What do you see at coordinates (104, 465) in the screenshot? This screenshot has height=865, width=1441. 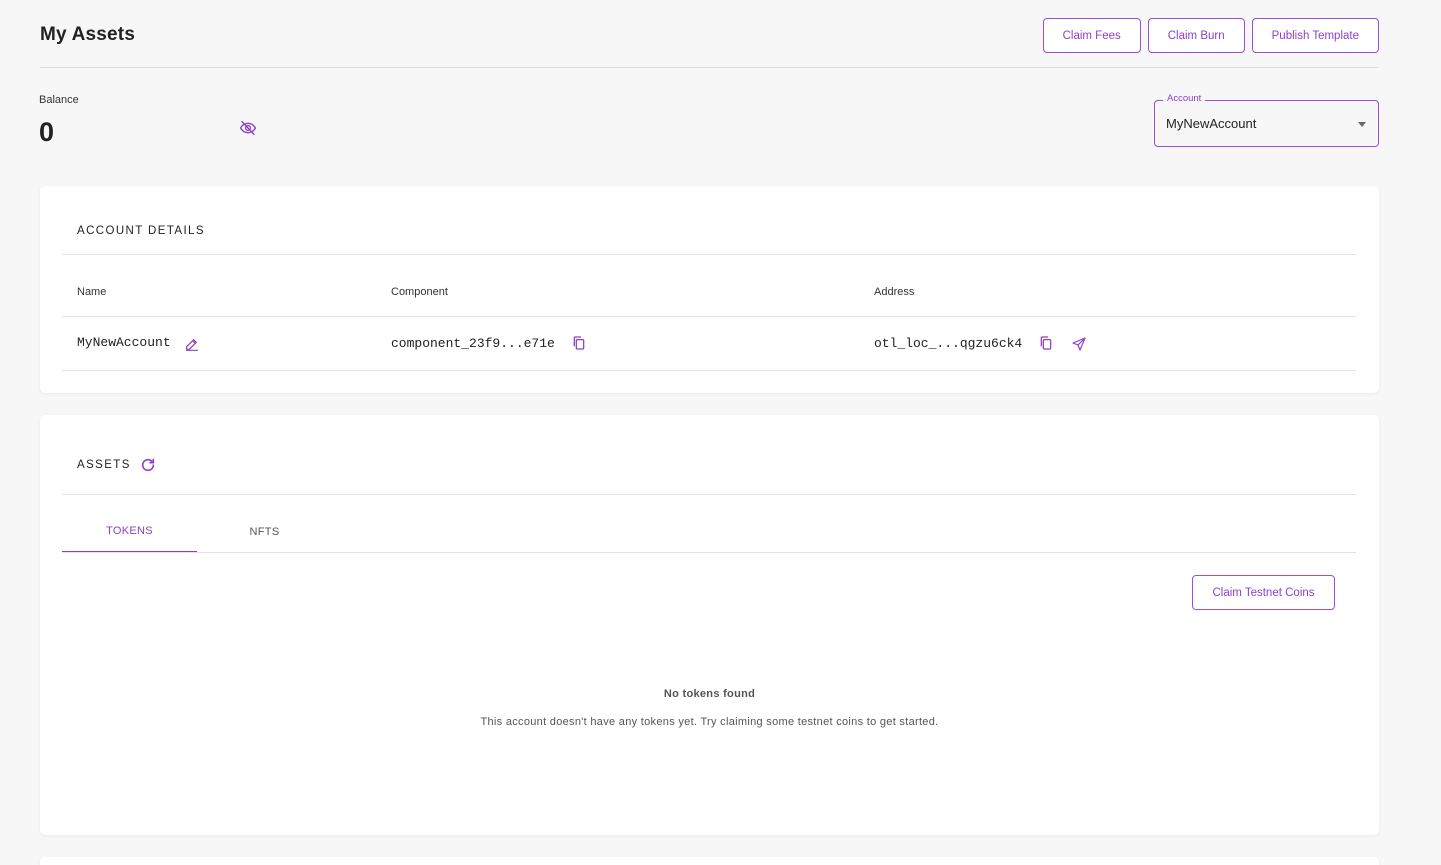 I see `assets-title: ASSETS` at bounding box center [104, 465].